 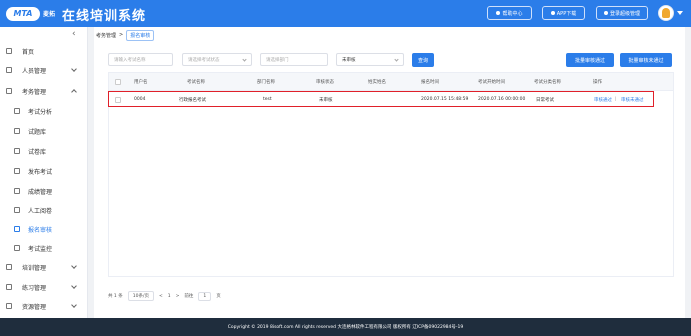 What do you see at coordinates (17, 131) in the screenshot?
I see `database-icon` at bounding box center [17, 131].